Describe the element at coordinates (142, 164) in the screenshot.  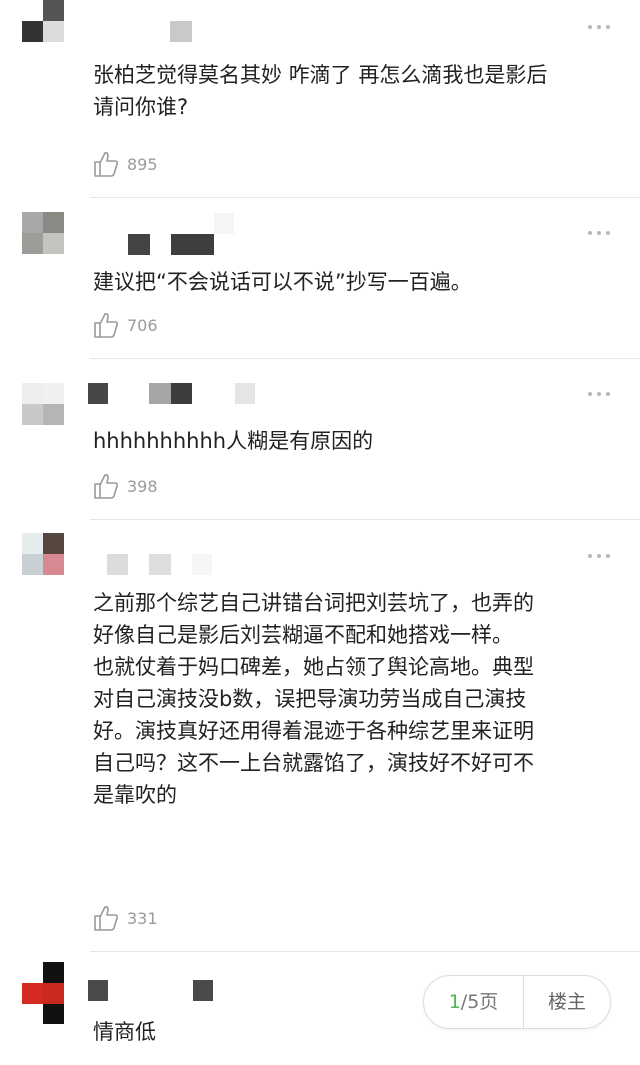
I see `like-count: 895` at that location.